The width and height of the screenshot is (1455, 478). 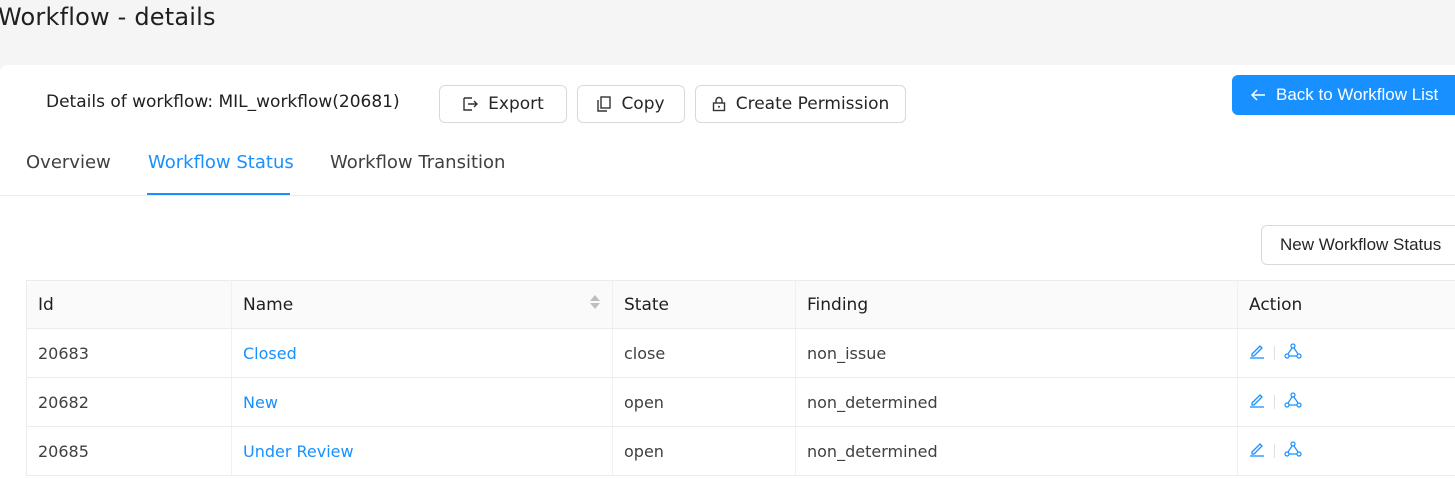 What do you see at coordinates (719, 104) in the screenshot?
I see `lock-icon` at bounding box center [719, 104].